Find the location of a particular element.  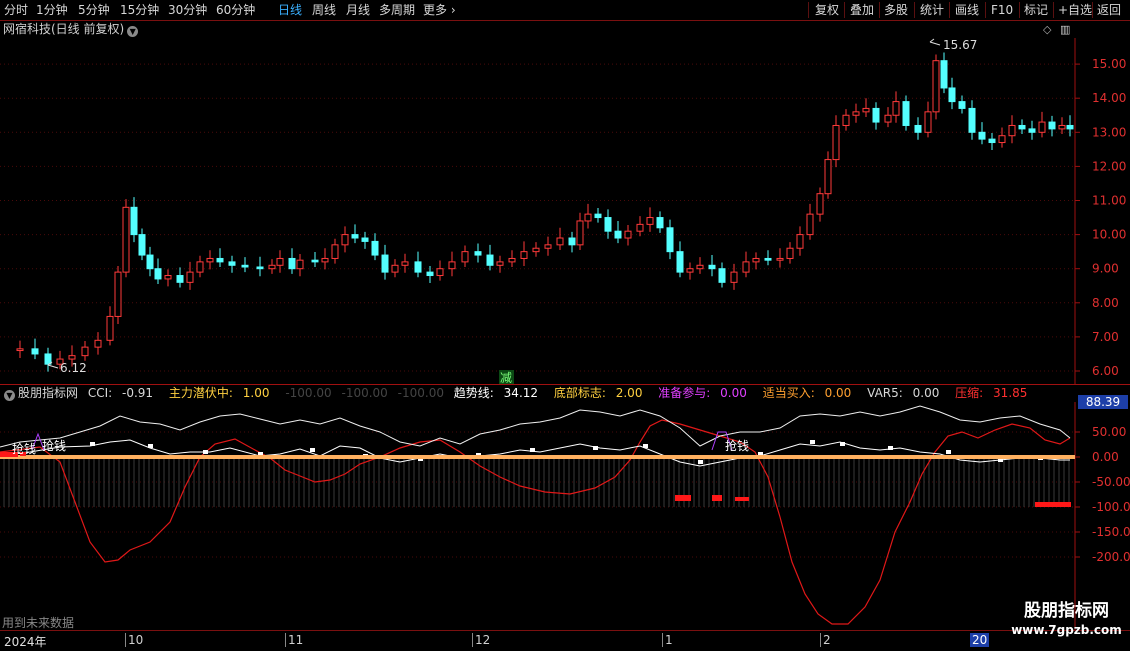

period-15min: 15分钟 is located at coordinates (139, 10).